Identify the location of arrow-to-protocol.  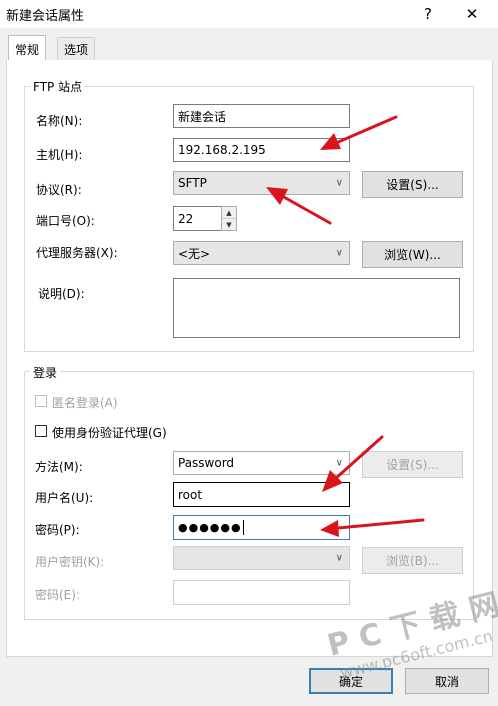
(299, 206).